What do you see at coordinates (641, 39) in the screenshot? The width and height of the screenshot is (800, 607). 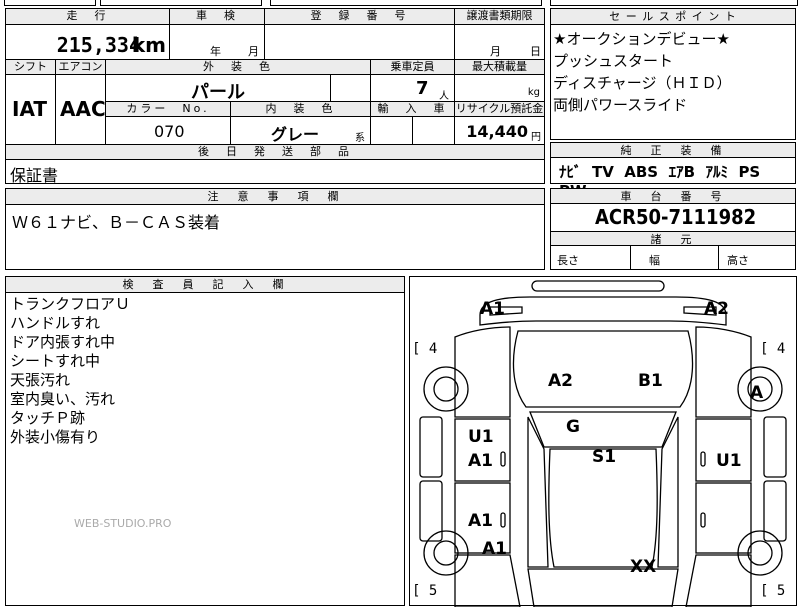 I see `sales-point-item: ★オークションデビュー★` at bounding box center [641, 39].